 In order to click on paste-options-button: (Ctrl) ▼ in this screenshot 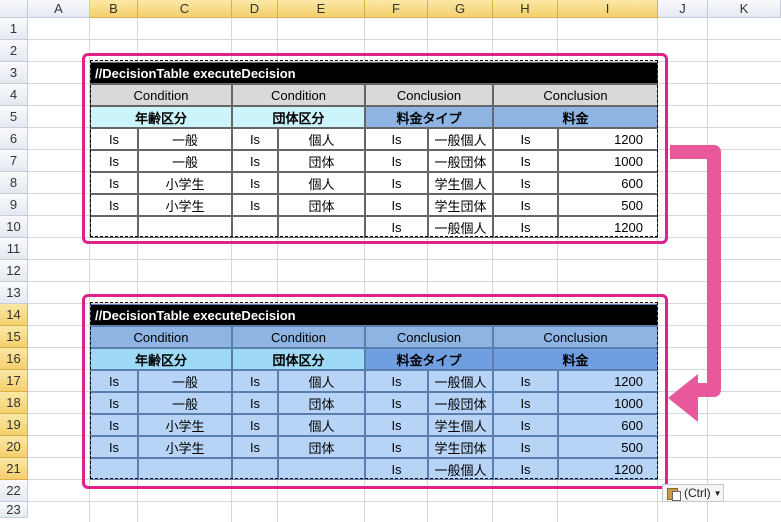, I will do `click(693, 493)`.